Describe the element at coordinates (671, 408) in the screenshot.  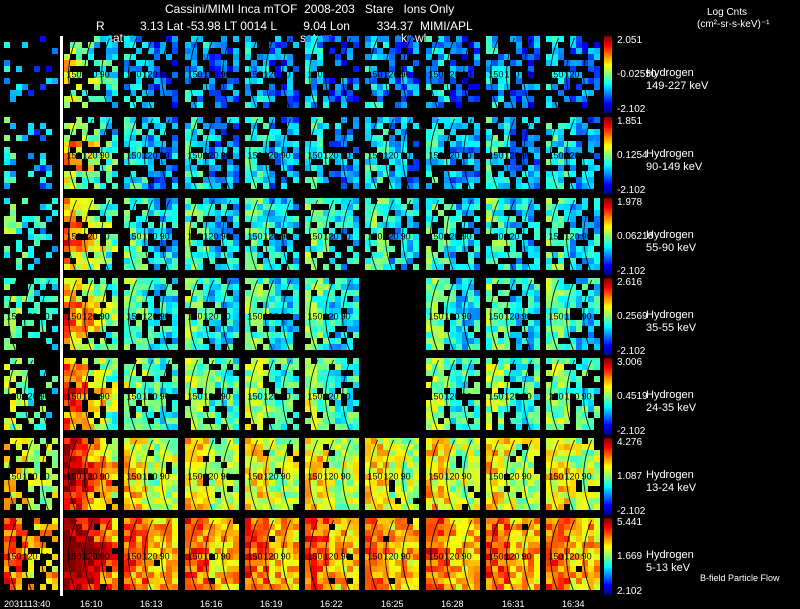
I see `energy-label: 24-35 keV` at that location.